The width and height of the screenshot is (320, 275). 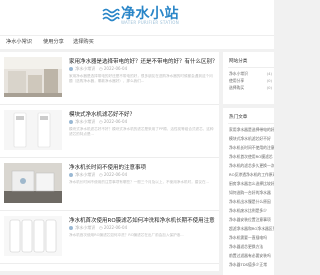 I want to click on popular-item: 净水器滤芯更换方法, so click(x=251, y=247).